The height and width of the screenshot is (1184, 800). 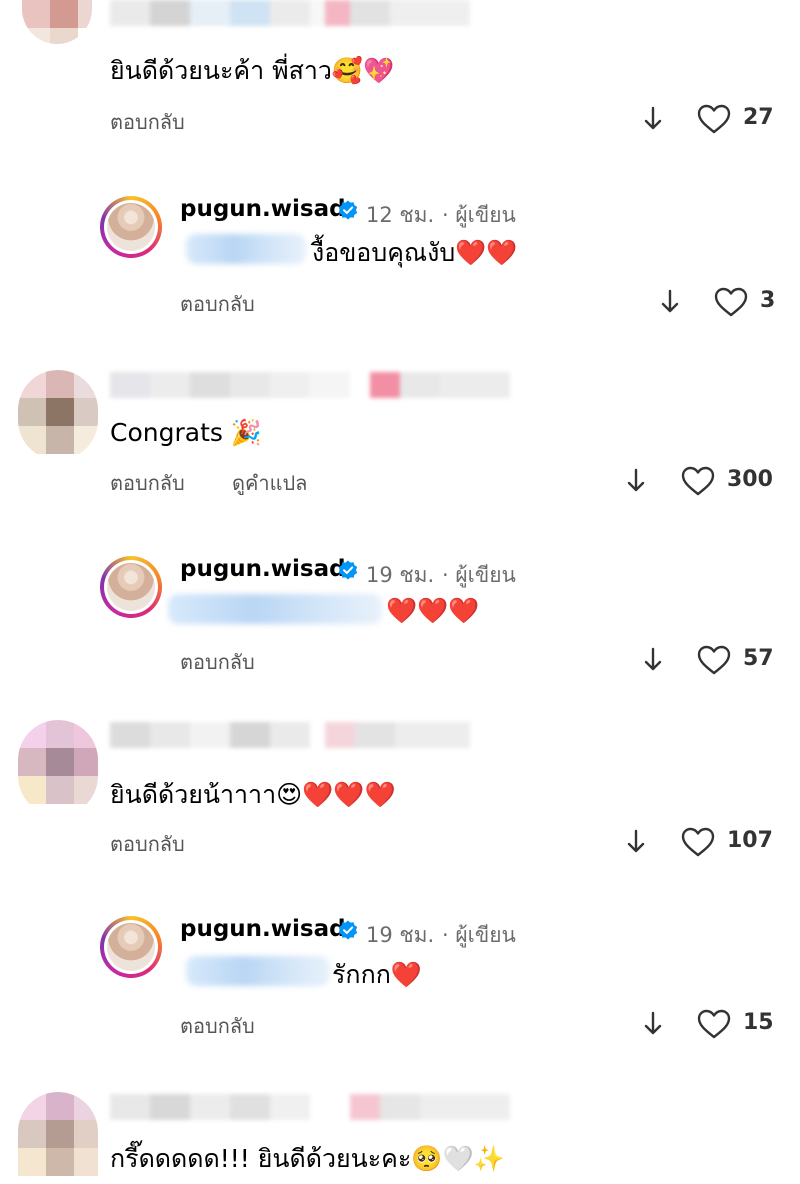 What do you see at coordinates (307, 1158) in the screenshot?
I see `comment-text: กรี๊ดดดดด!!! ยินดีด้วยนะคะ🥺🤍✨` at bounding box center [307, 1158].